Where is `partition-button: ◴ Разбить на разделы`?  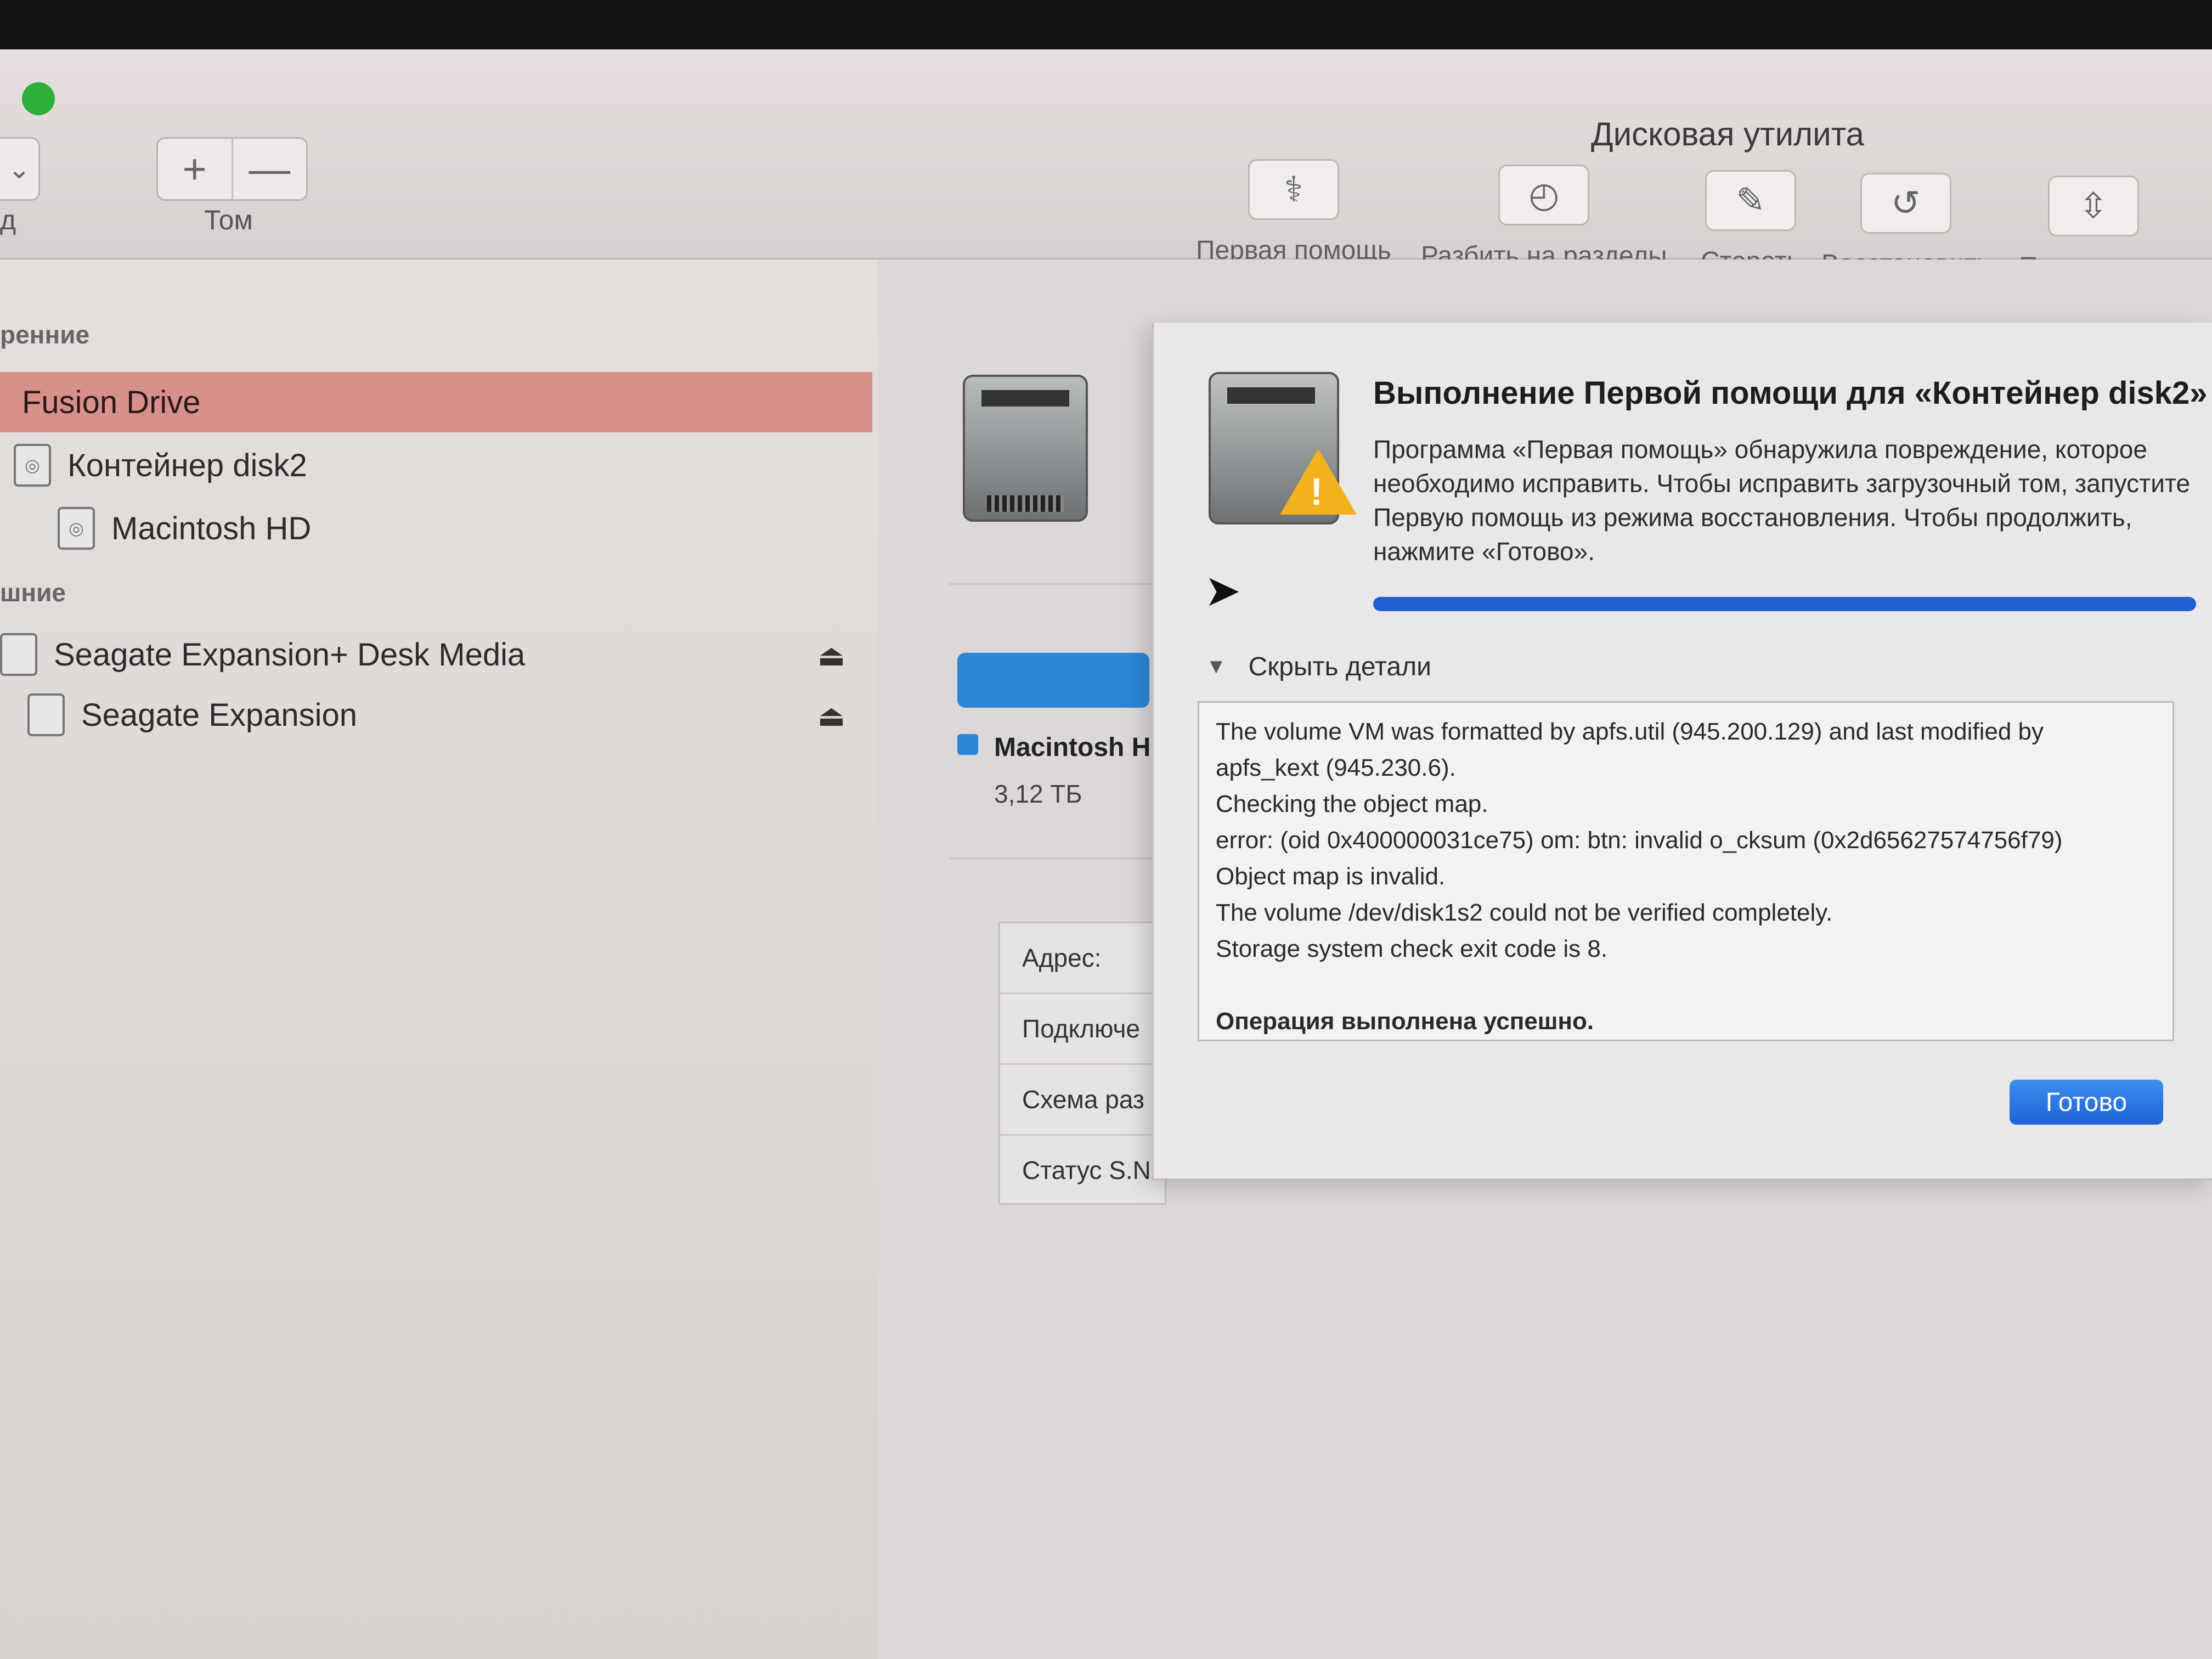
partition-button: ◴ Разбить на разделы is located at coordinates (1544, 218).